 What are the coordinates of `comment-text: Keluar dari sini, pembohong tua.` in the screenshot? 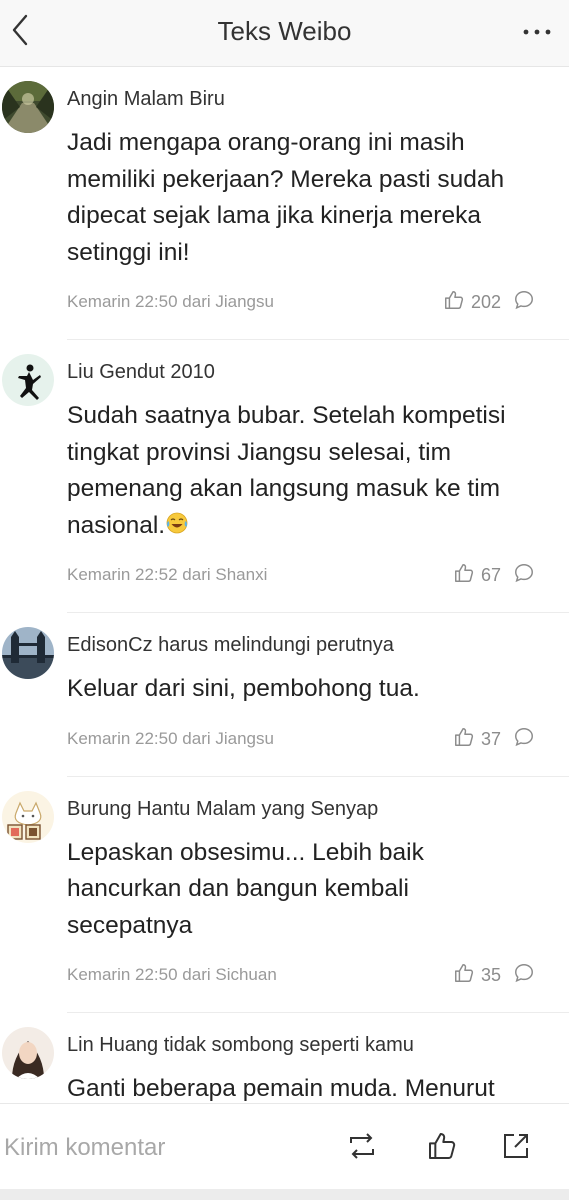 It's located at (243, 688).